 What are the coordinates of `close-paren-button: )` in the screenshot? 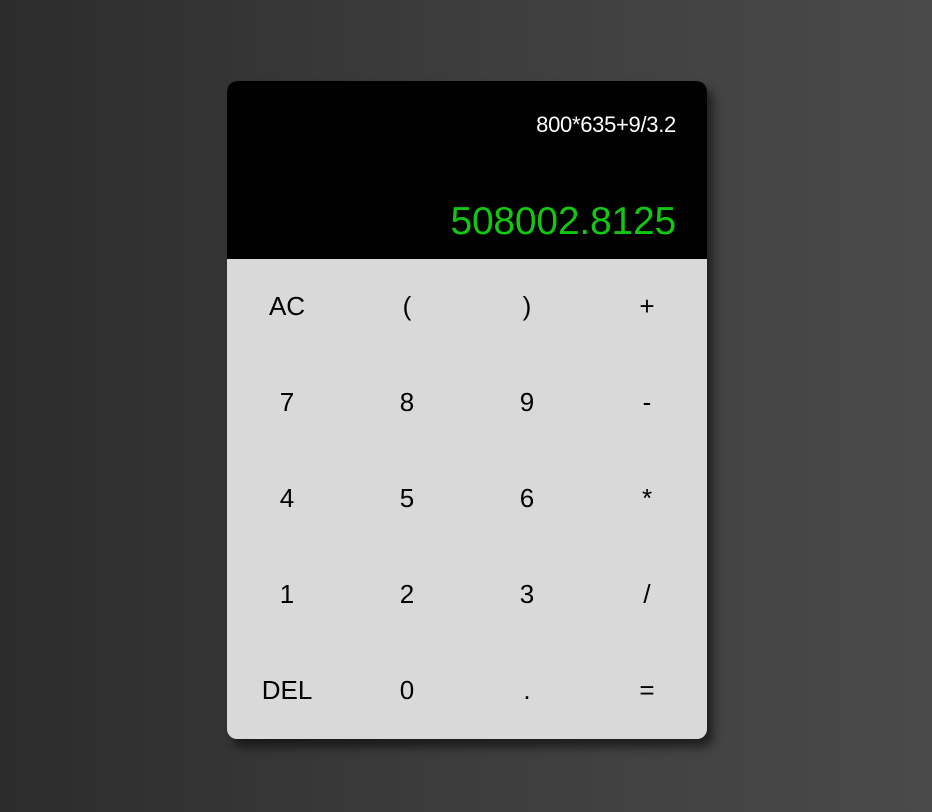 It's located at (527, 307).